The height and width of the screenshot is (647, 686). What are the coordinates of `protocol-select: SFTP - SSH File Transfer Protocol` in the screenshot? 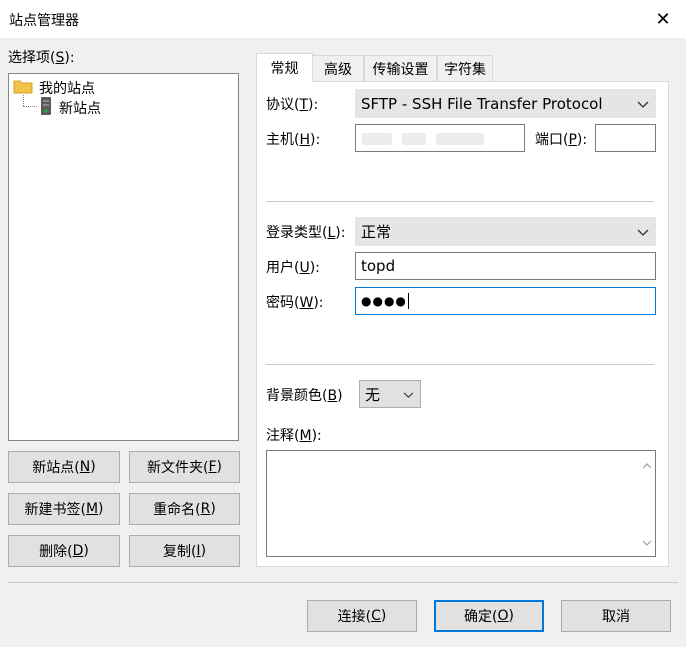 It's located at (505, 103).